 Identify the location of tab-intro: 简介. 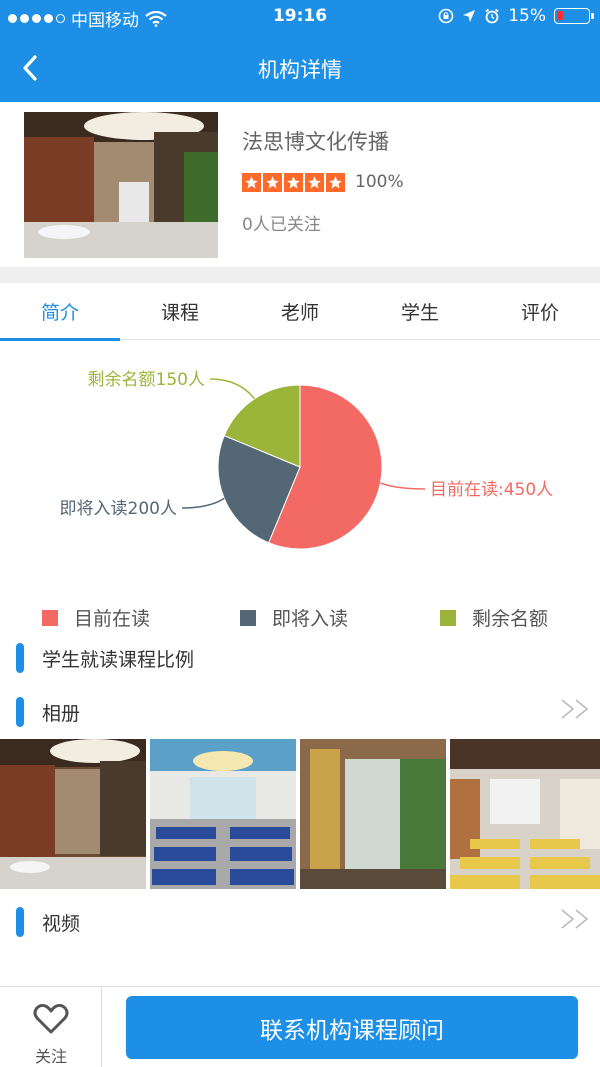
(60, 312).